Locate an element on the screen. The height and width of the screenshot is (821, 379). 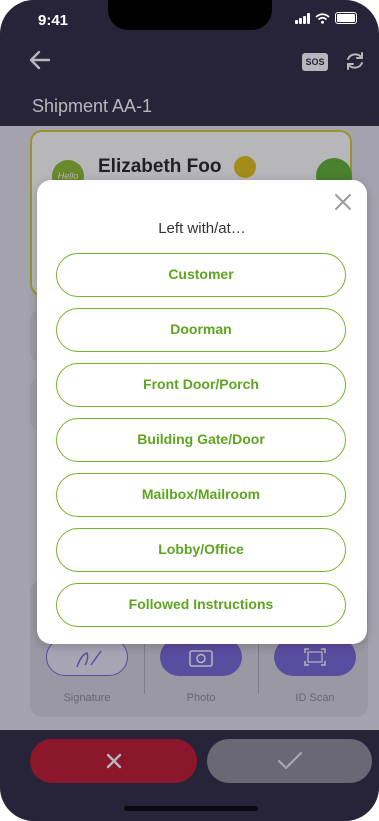
signal-icon is located at coordinates (302, 18).